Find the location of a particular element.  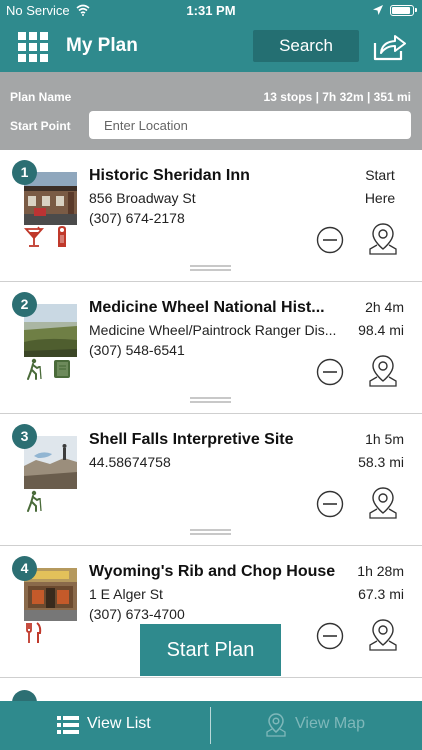

tab-view-map-label: View Map is located at coordinates (330, 723).